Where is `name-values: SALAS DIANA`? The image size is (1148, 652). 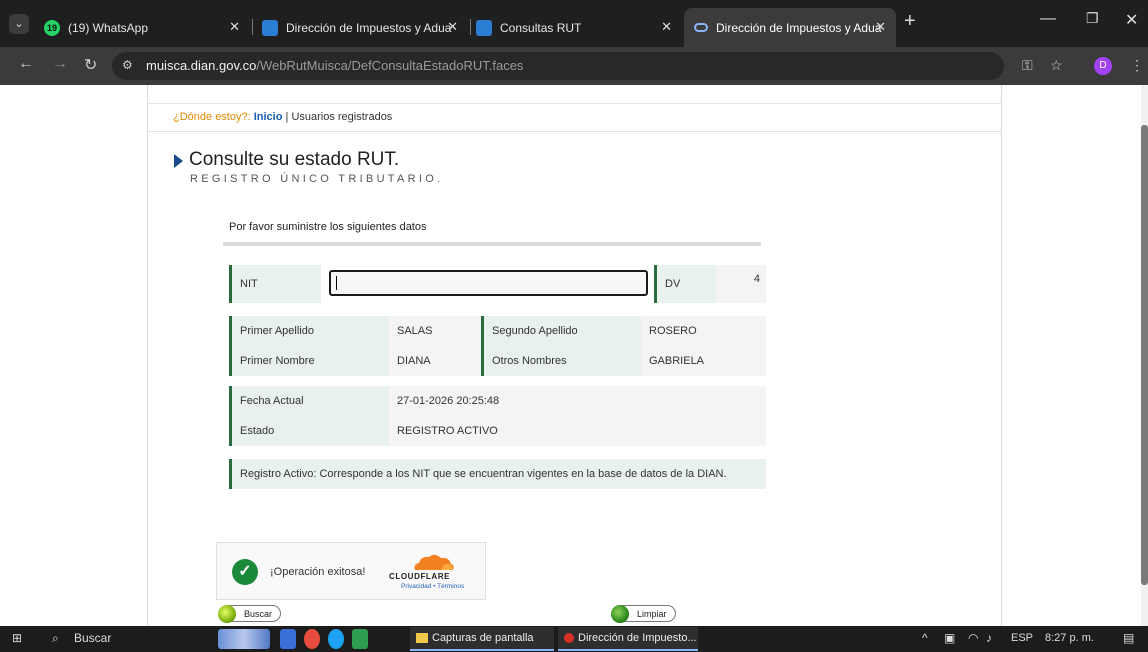
name-values: SALAS DIANA is located at coordinates (435, 346).